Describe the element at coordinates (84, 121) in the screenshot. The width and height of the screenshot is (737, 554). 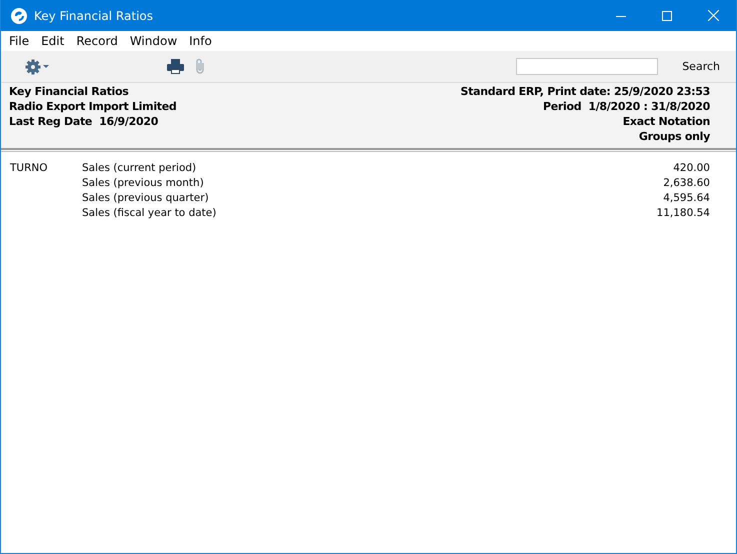
I see `report-header-text: Last Reg Date 16/9/2020` at that location.